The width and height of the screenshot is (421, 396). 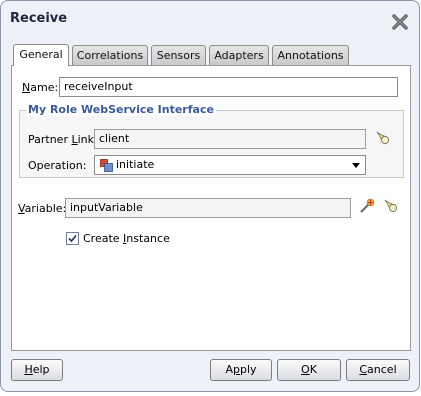 What do you see at coordinates (37, 370) in the screenshot?
I see `help-button: Help` at bounding box center [37, 370].